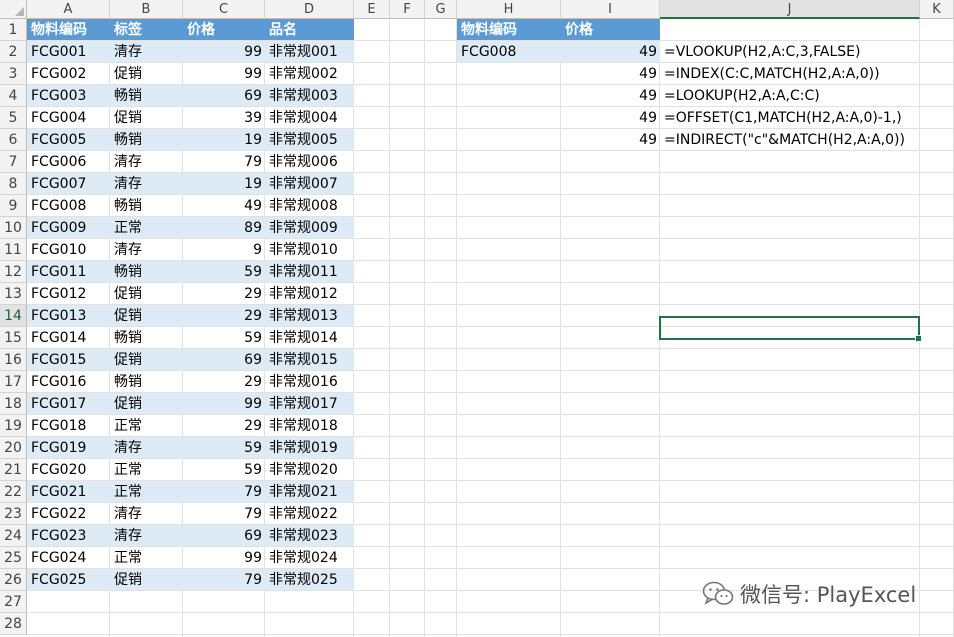 The width and height of the screenshot is (954, 637). I want to click on row-header-25: 25, so click(13, 558).